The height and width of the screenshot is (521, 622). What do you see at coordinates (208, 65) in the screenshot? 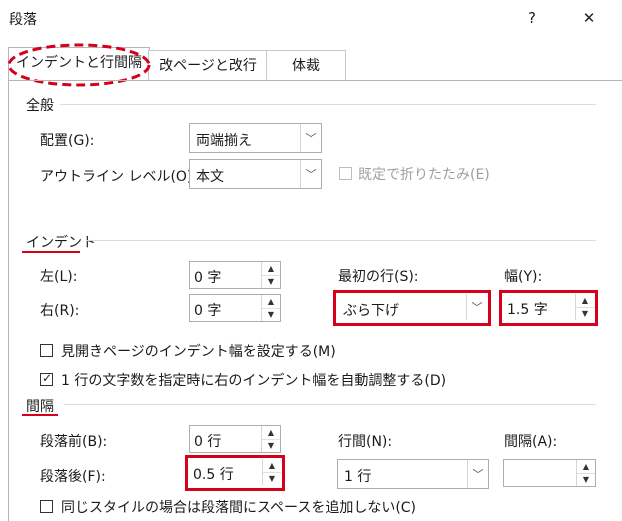
I see `tab-line-and-page-breaks: 改ページと改行` at bounding box center [208, 65].